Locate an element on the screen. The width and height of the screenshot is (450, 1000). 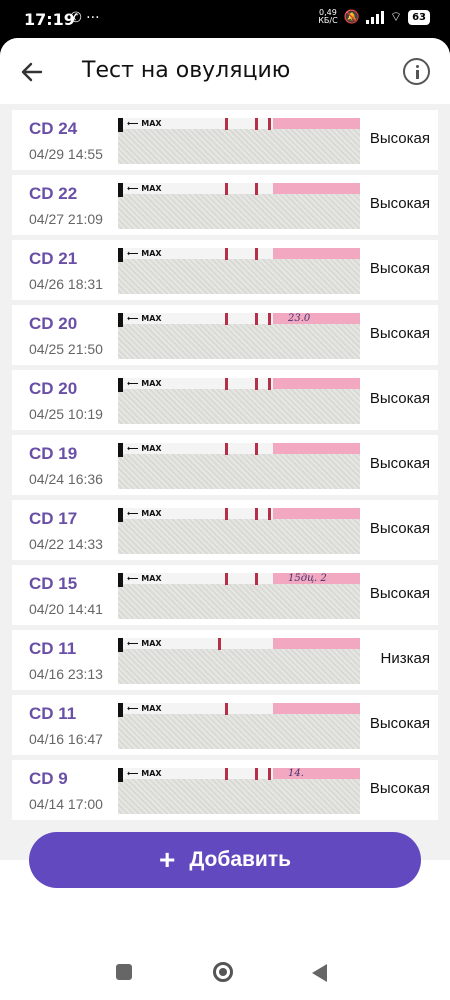
test-list-item: CD 9 04/14 17:00 ⟵ MAX 14. Высокая is located at coordinates (225, 790).